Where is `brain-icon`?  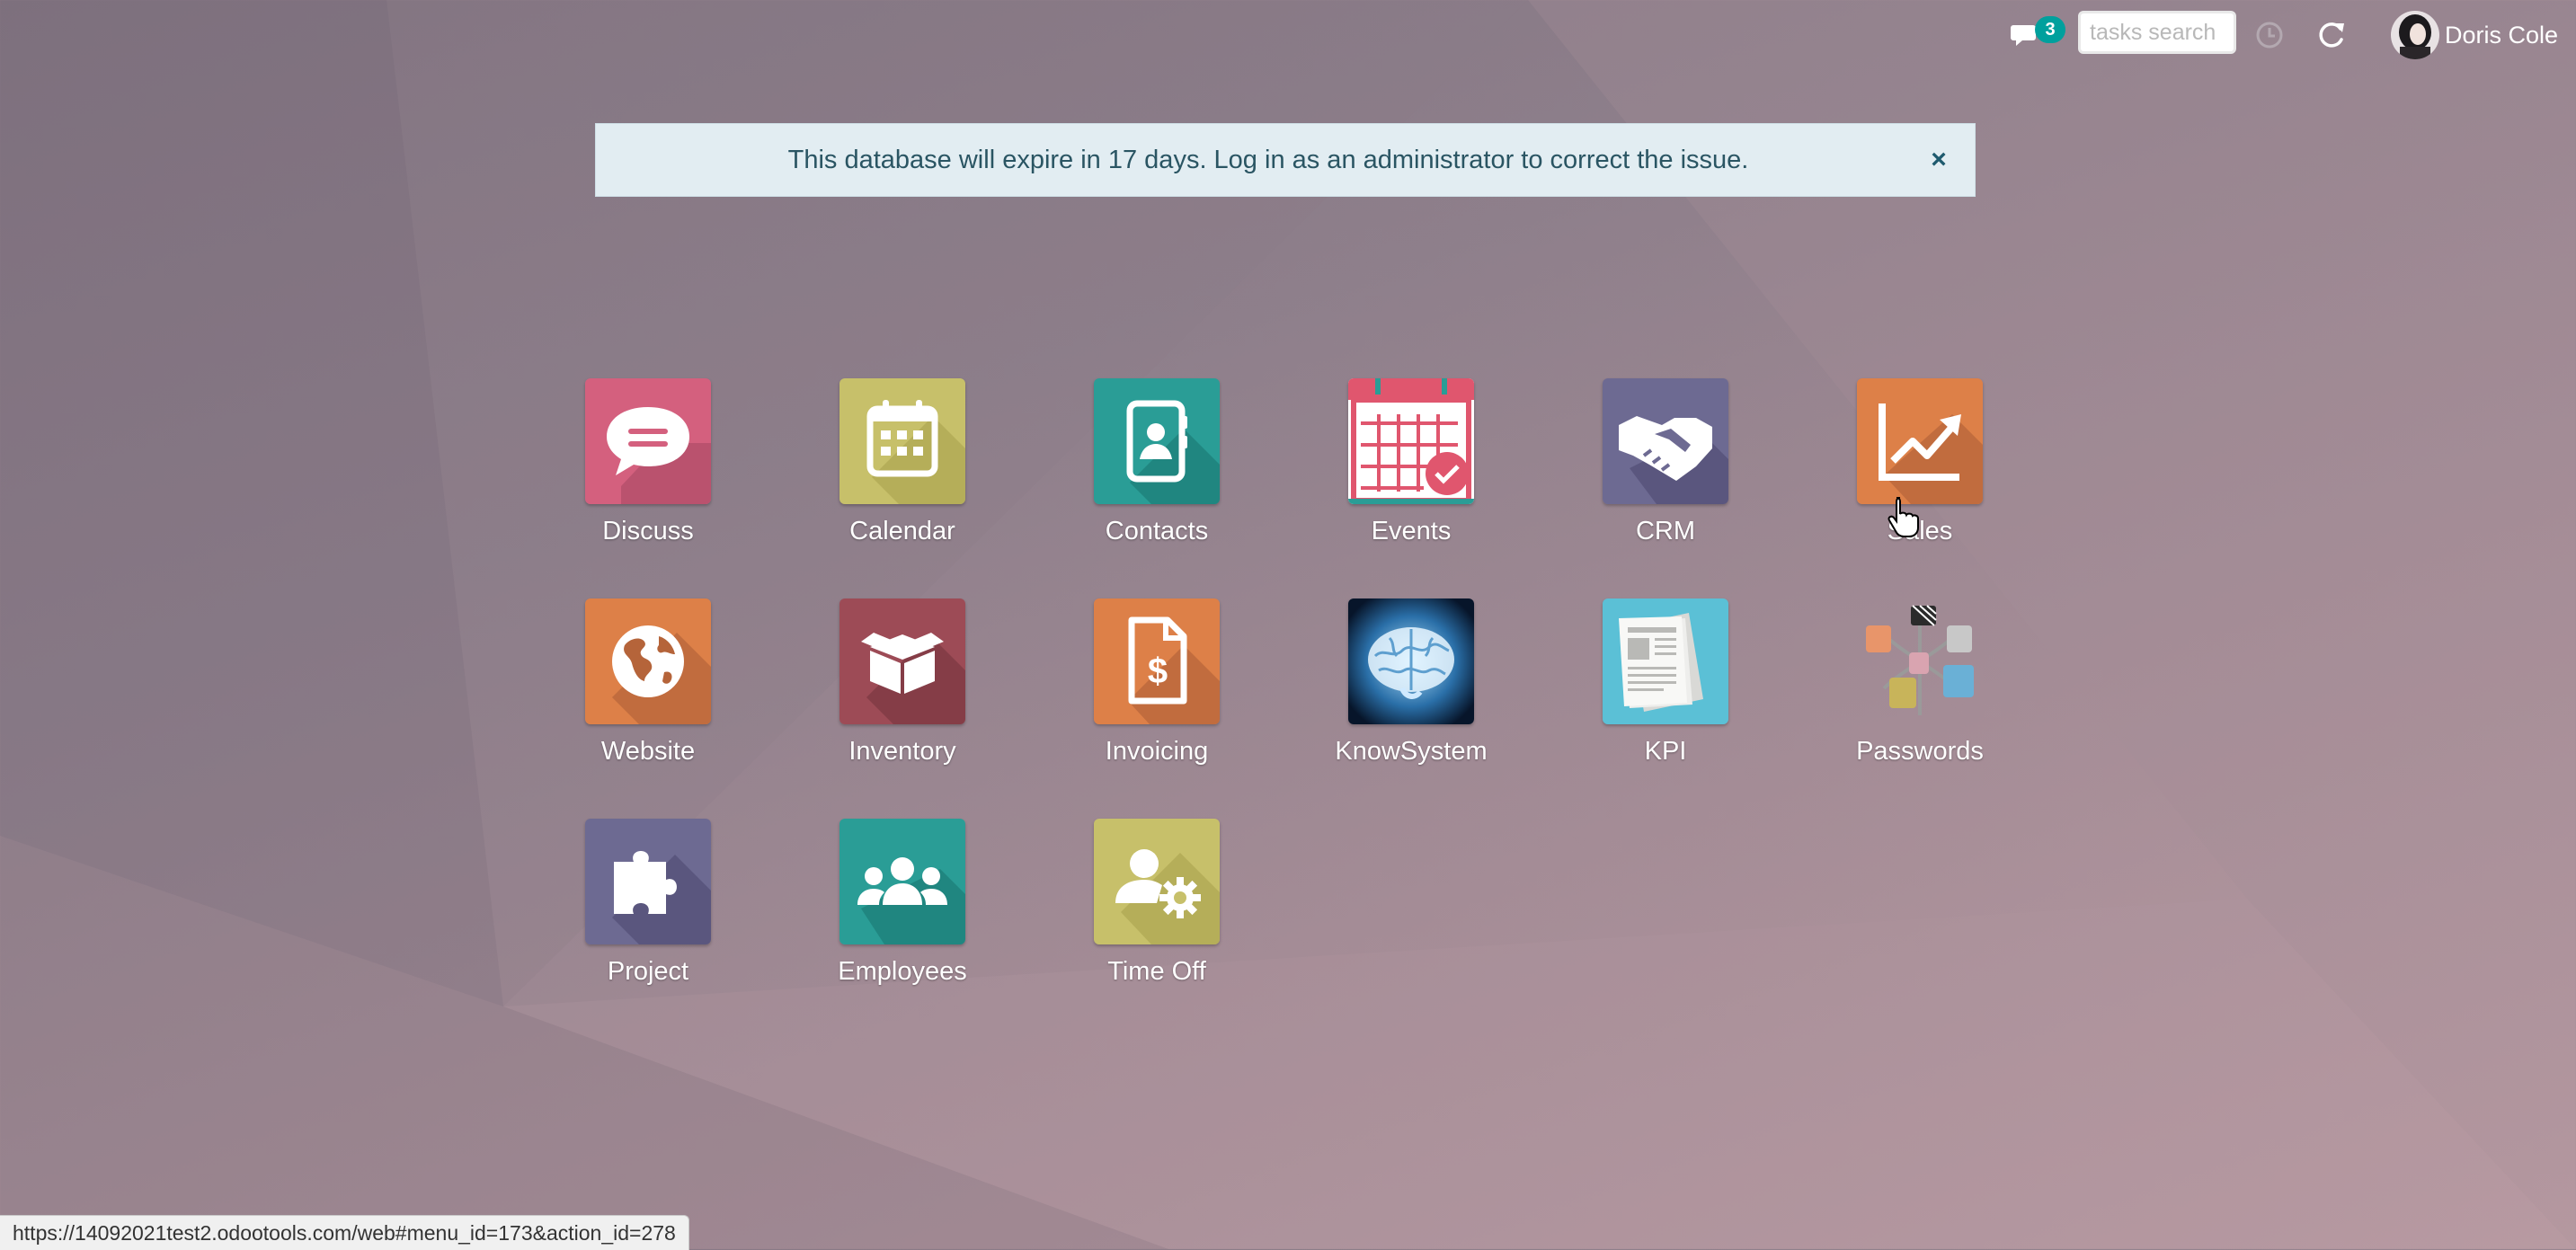
brain-icon is located at coordinates (1411, 661).